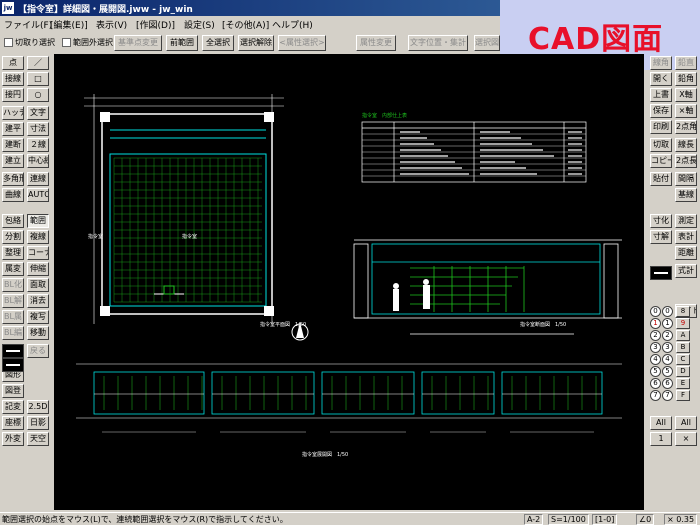 The width and height of the screenshot is (700, 525). Describe the element at coordinates (13, 333) in the screenshot. I see `left-tool-a-16: BL編` at that location.